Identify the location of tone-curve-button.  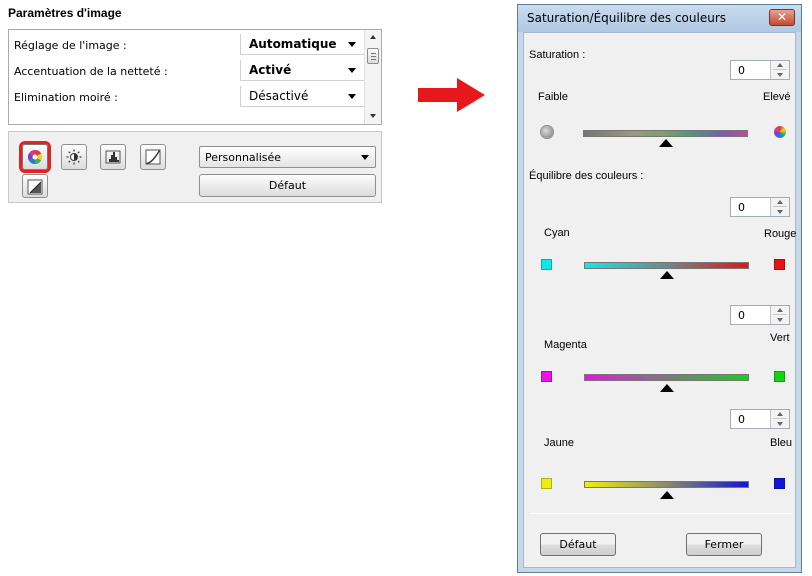
(153, 157).